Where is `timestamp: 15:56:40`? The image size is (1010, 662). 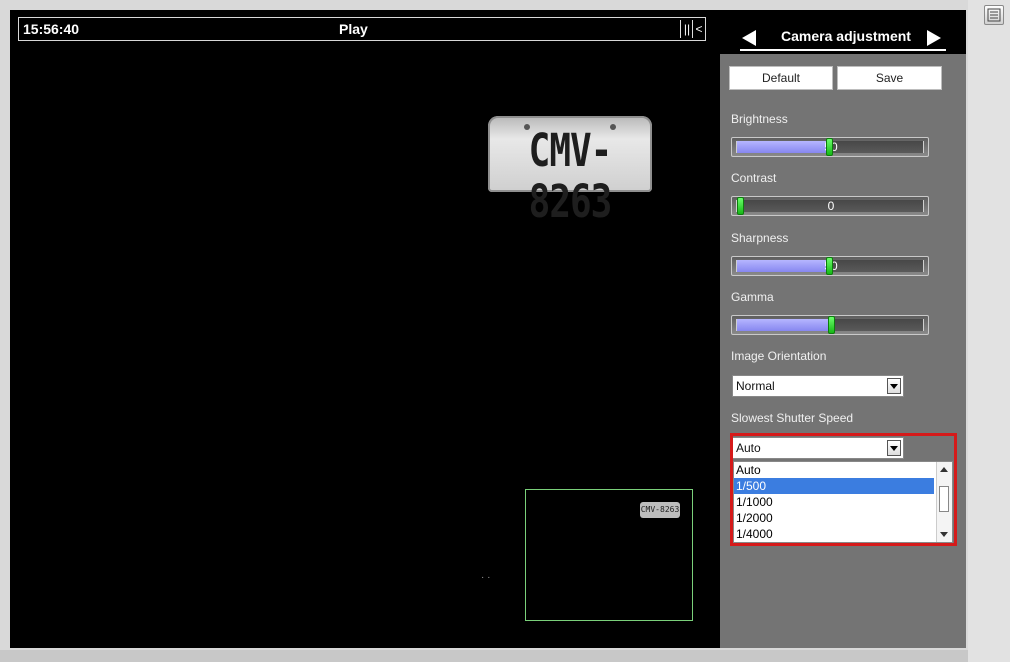
timestamp: 15:56:40 is located at coordinates (51, 29).